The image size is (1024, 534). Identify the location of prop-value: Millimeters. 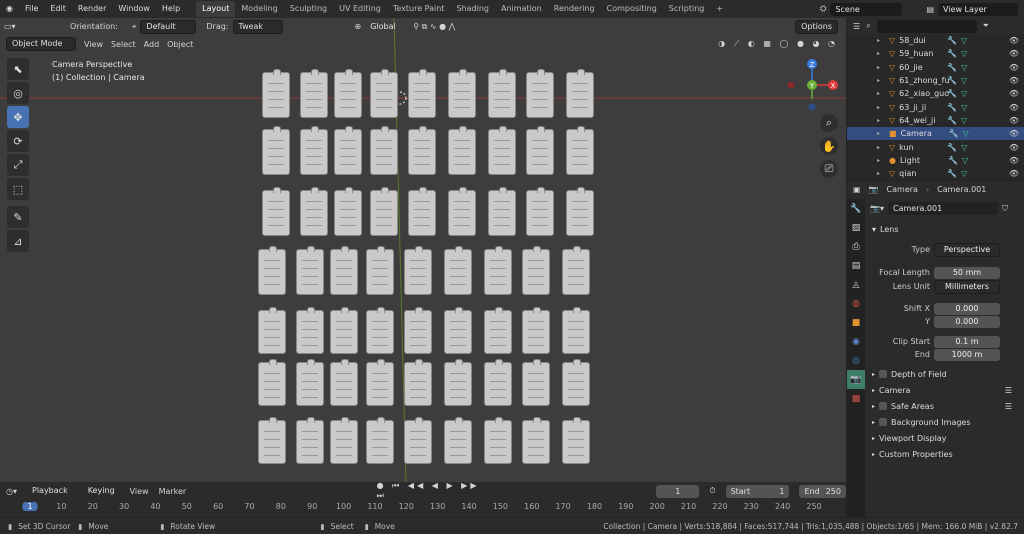
(967, 286).